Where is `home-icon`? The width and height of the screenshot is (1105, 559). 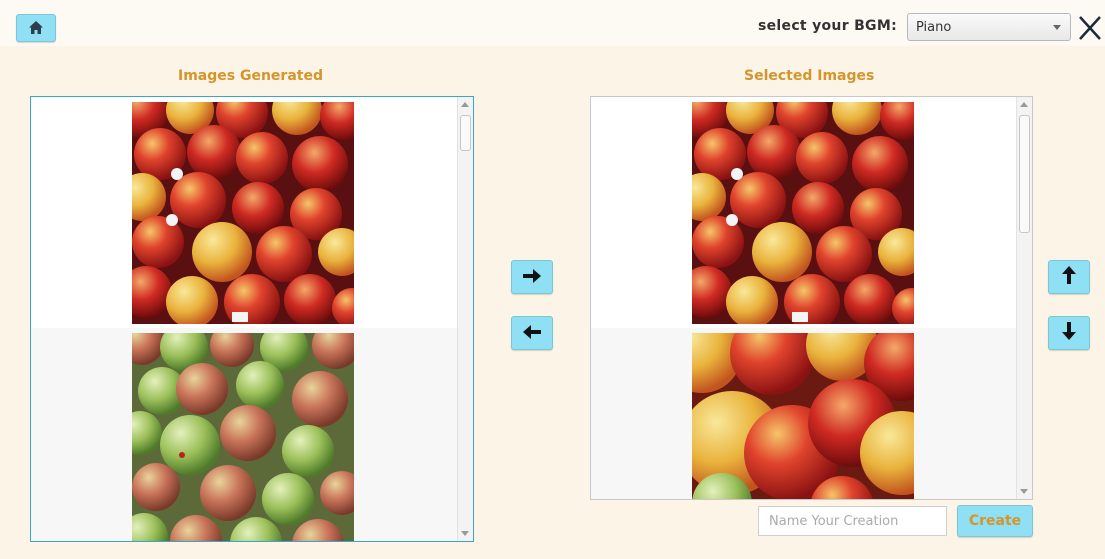 home-icon is located at coordinates (36, 28).